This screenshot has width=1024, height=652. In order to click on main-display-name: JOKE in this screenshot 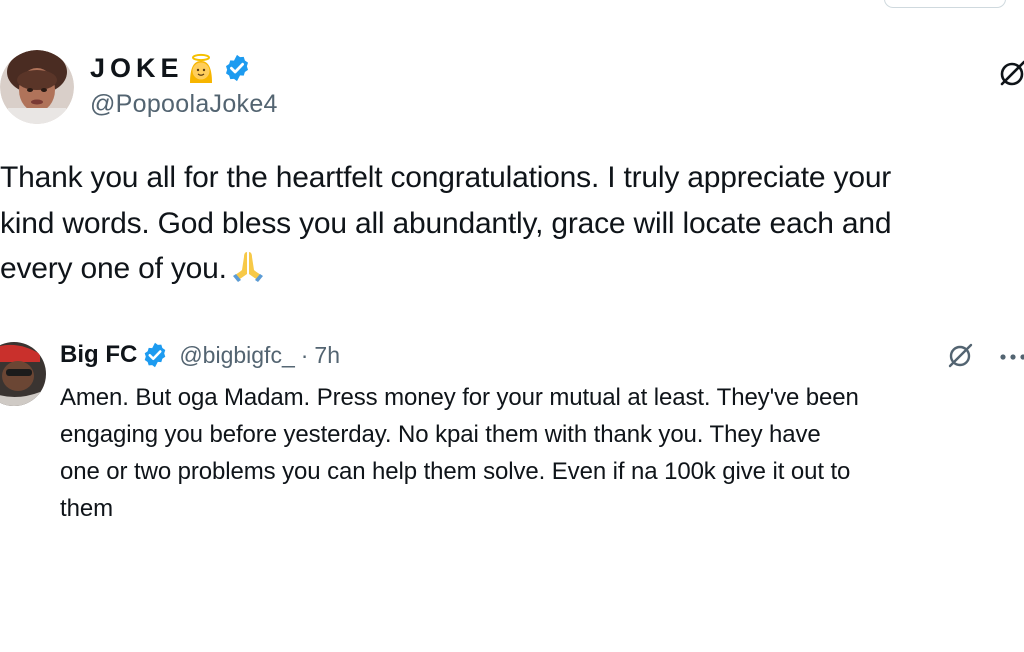, I will do `click(137, 68)`.